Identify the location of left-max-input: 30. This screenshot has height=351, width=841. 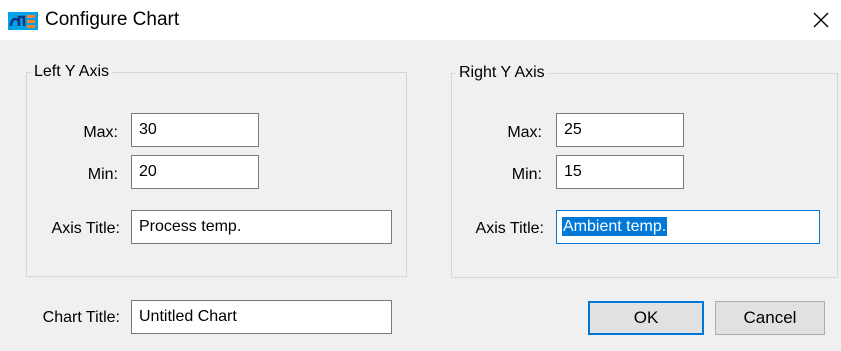
(195, 130).